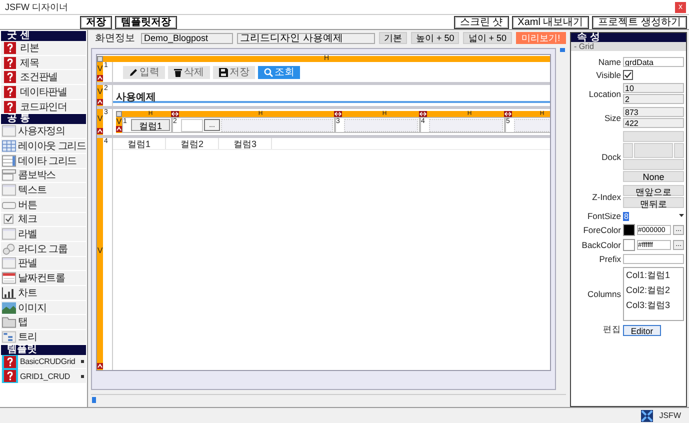  Describe the element at coordinates (601, 245) in the screenshot. I see `property-label: BackColor` at that location.